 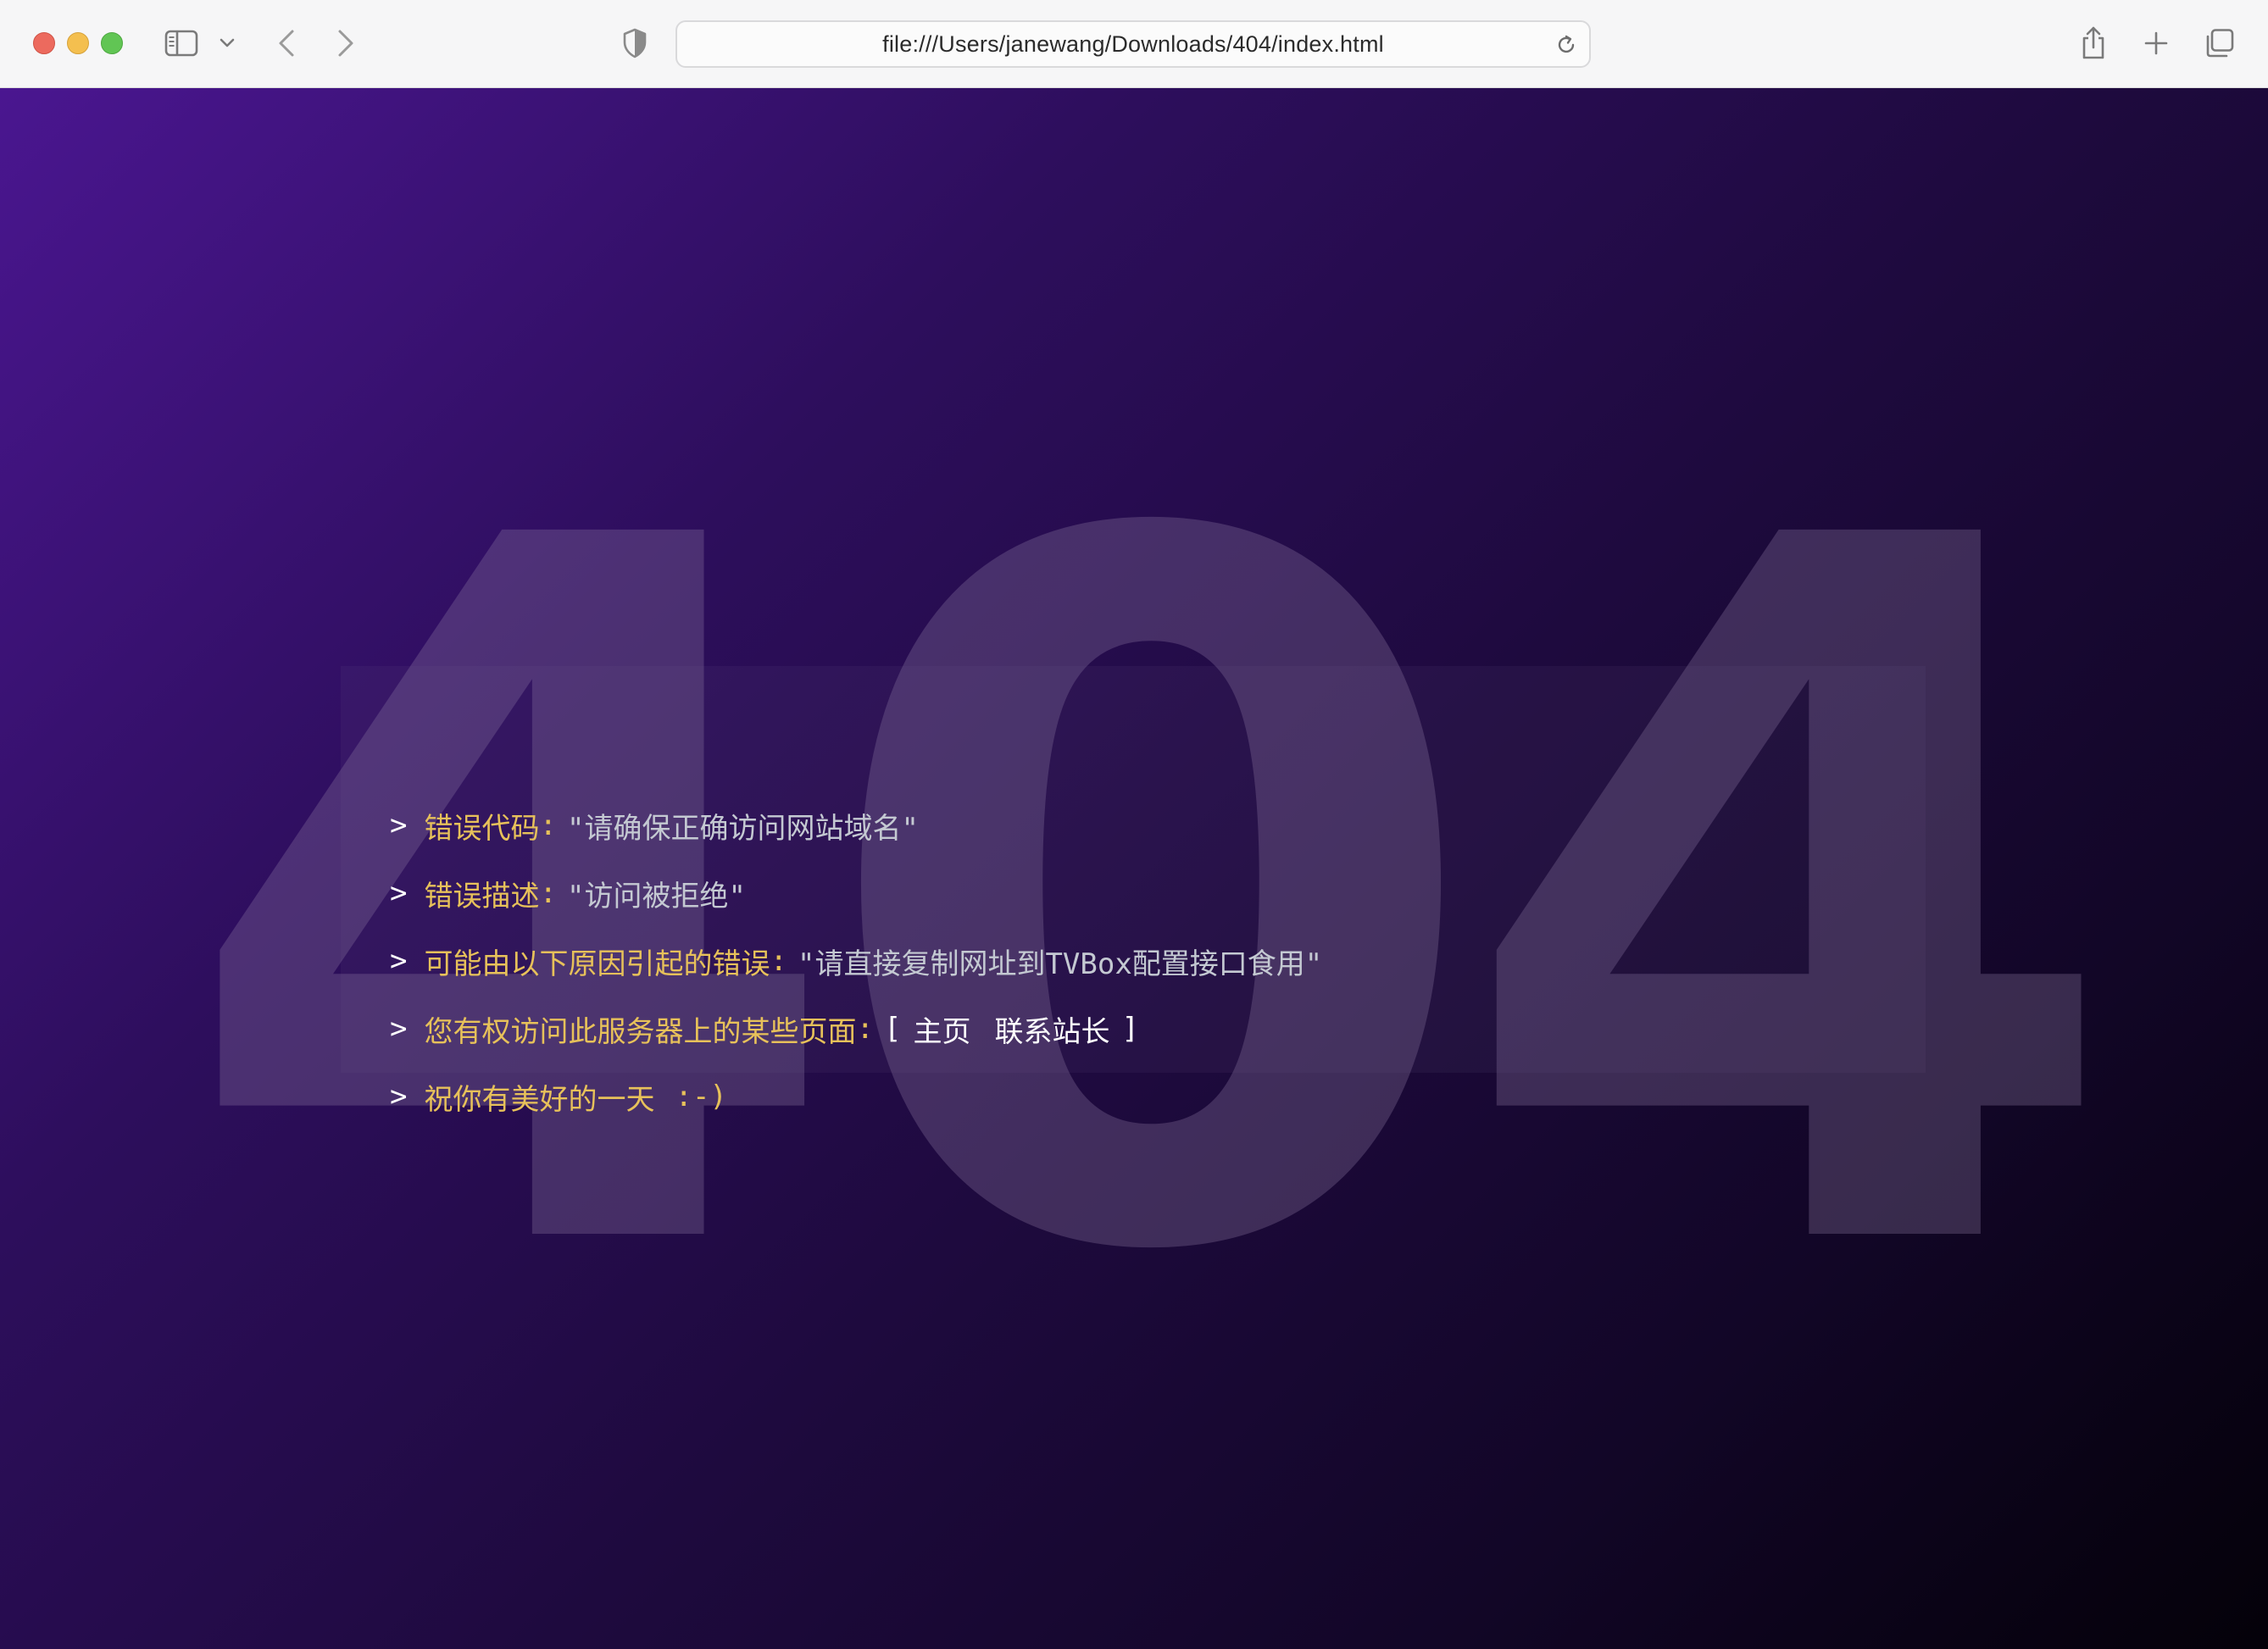 I want to click on sidebar-icon, so click(x=181, y=43).